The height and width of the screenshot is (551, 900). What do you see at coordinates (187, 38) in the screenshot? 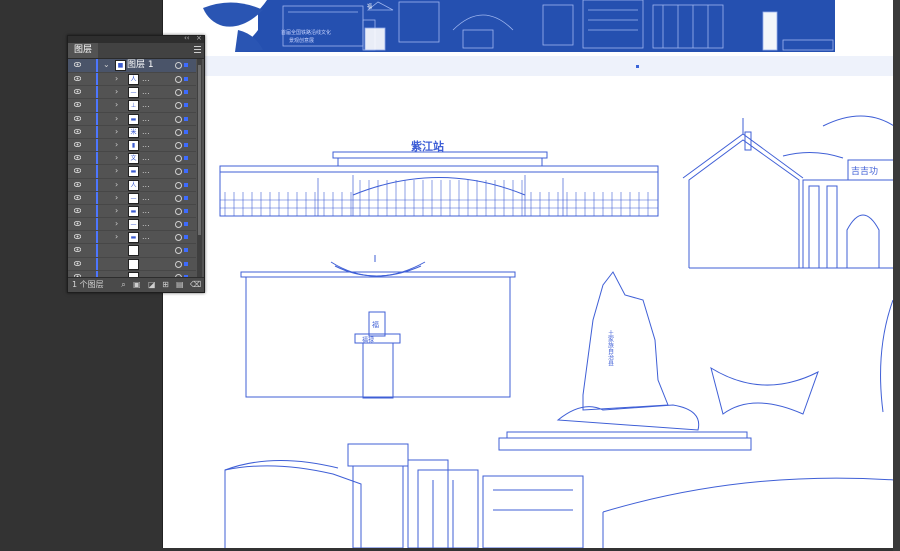
I see `collapse-panel-button: ‹‹` at bounding box center [187, 38].